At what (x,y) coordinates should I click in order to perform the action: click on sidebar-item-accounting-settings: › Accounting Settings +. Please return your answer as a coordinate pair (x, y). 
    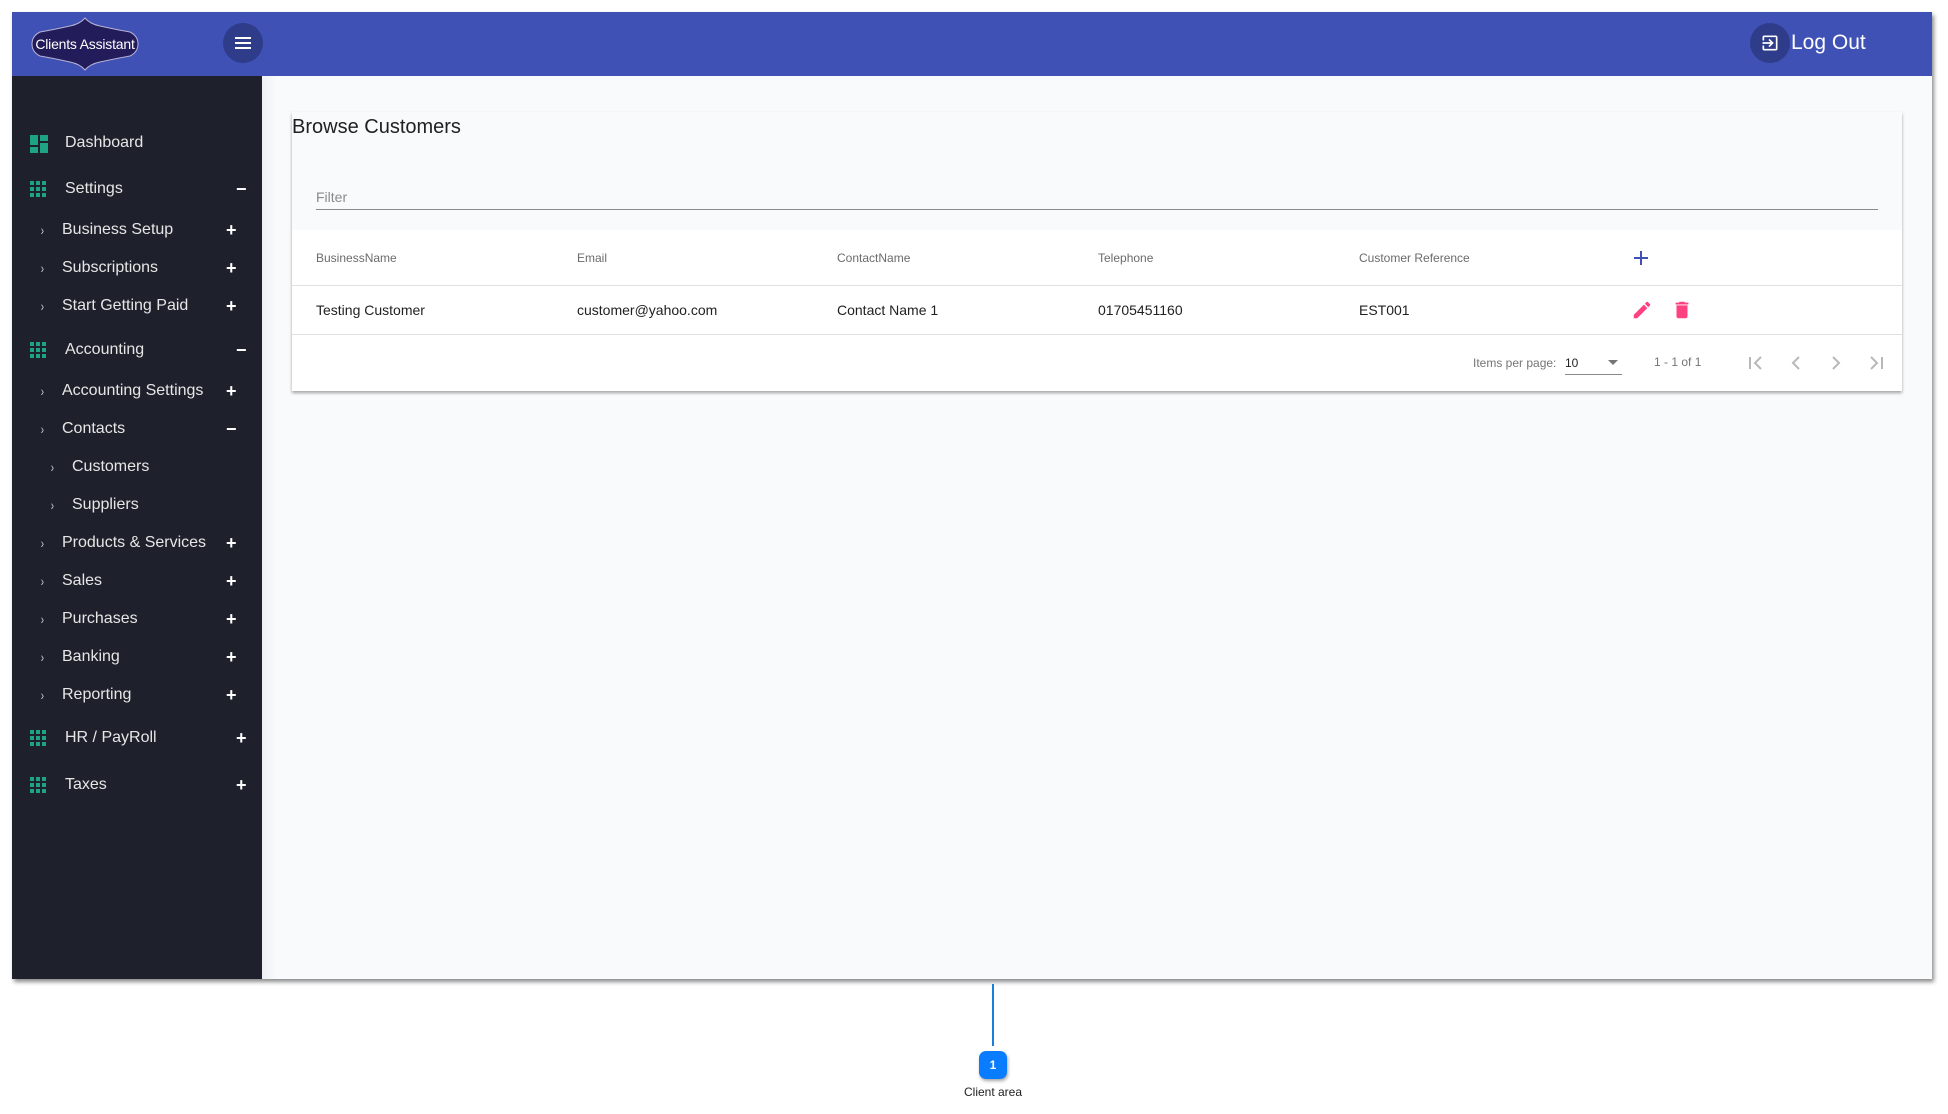
    Looking at the image, I should click on (137, 391).